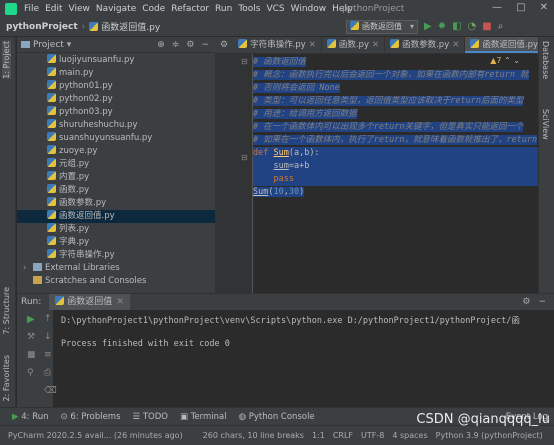 The image size is (554, 445). I want to click on editor-tab-active: 函数返回值.py✕, so click(501, 45).